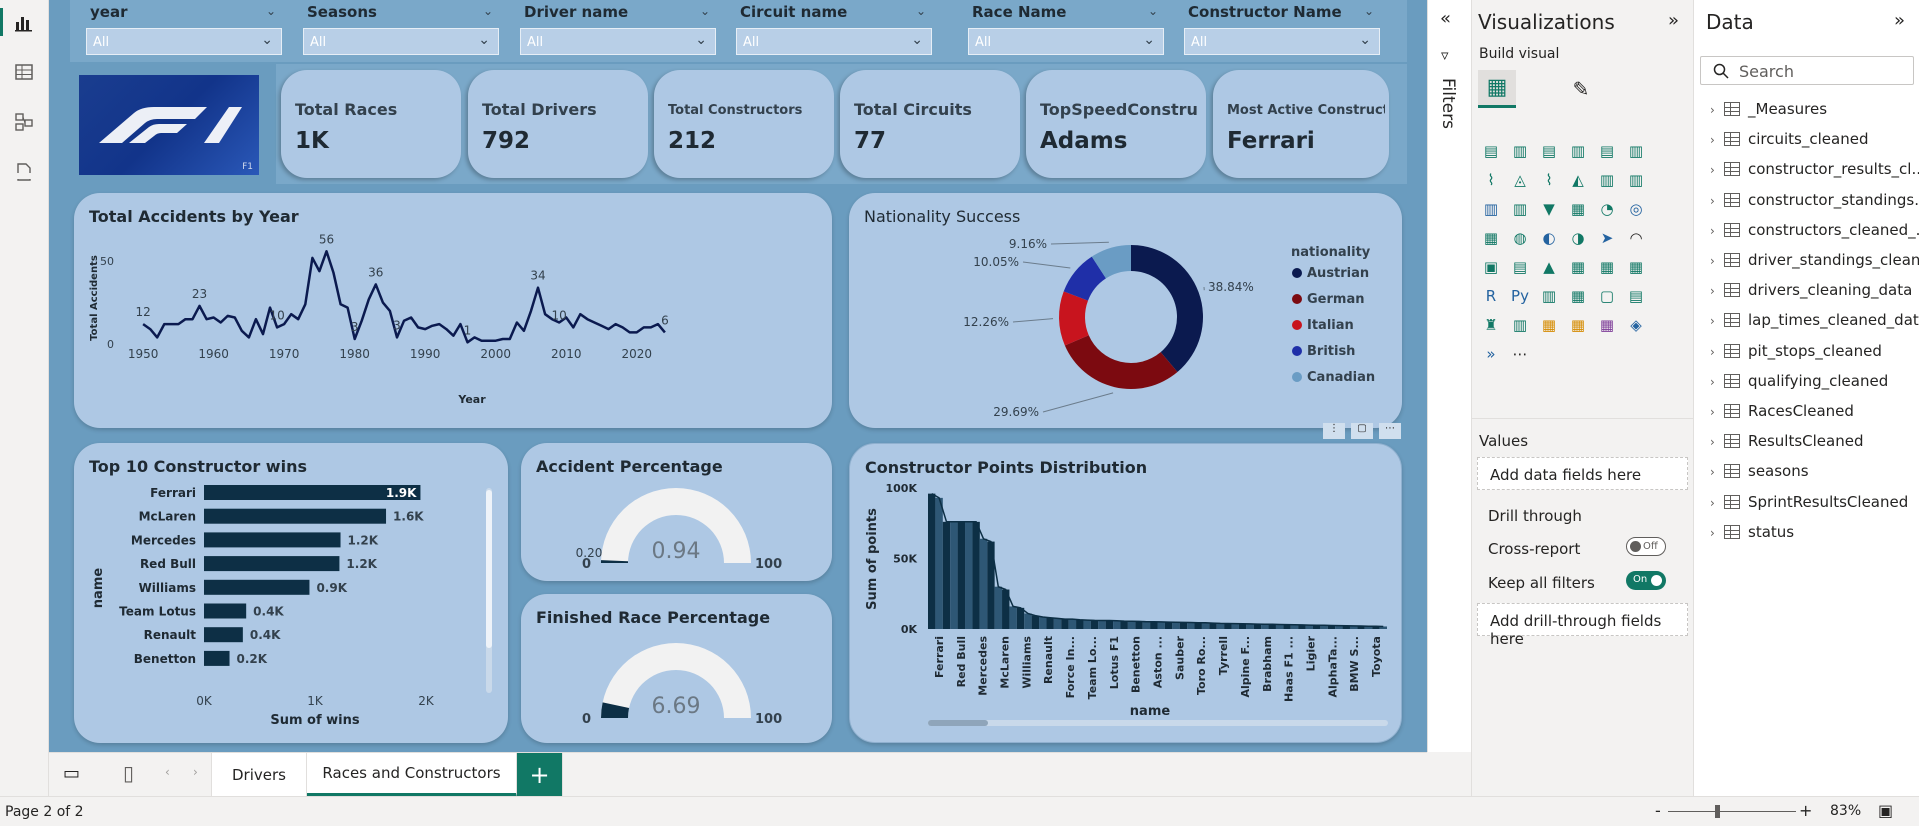  What do you see at coordinates (1578, 209) in the screenshot?
I see `scatter-icon: ▦` at bounding box center [1578, 209].